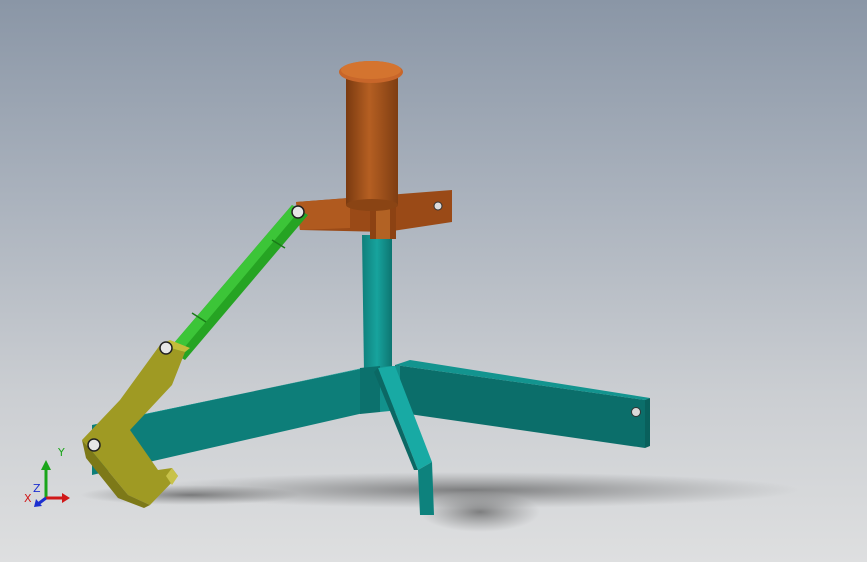 The height and width of the screenshot is (562, 867). I want to click on z-axis-label: Z, so click(37, 488).